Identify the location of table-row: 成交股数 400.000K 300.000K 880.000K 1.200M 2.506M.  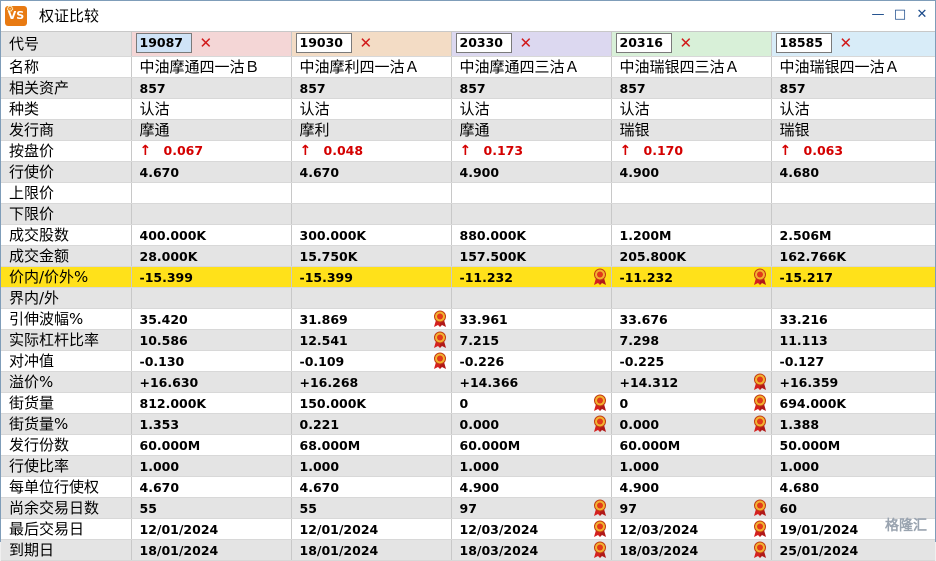
(468, 235).